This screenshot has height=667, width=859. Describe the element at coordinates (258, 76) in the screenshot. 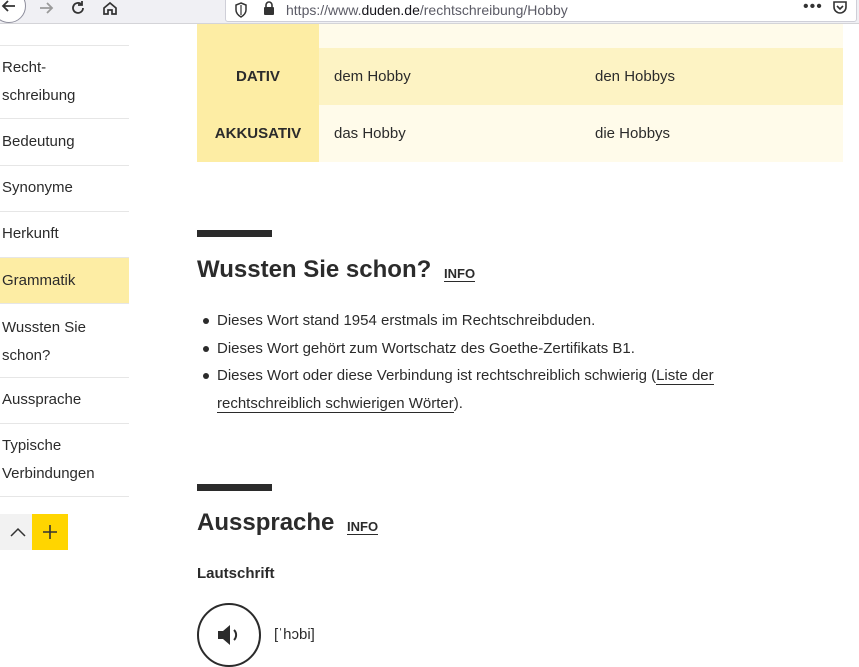

I see `case-label: DATIV` at that location.